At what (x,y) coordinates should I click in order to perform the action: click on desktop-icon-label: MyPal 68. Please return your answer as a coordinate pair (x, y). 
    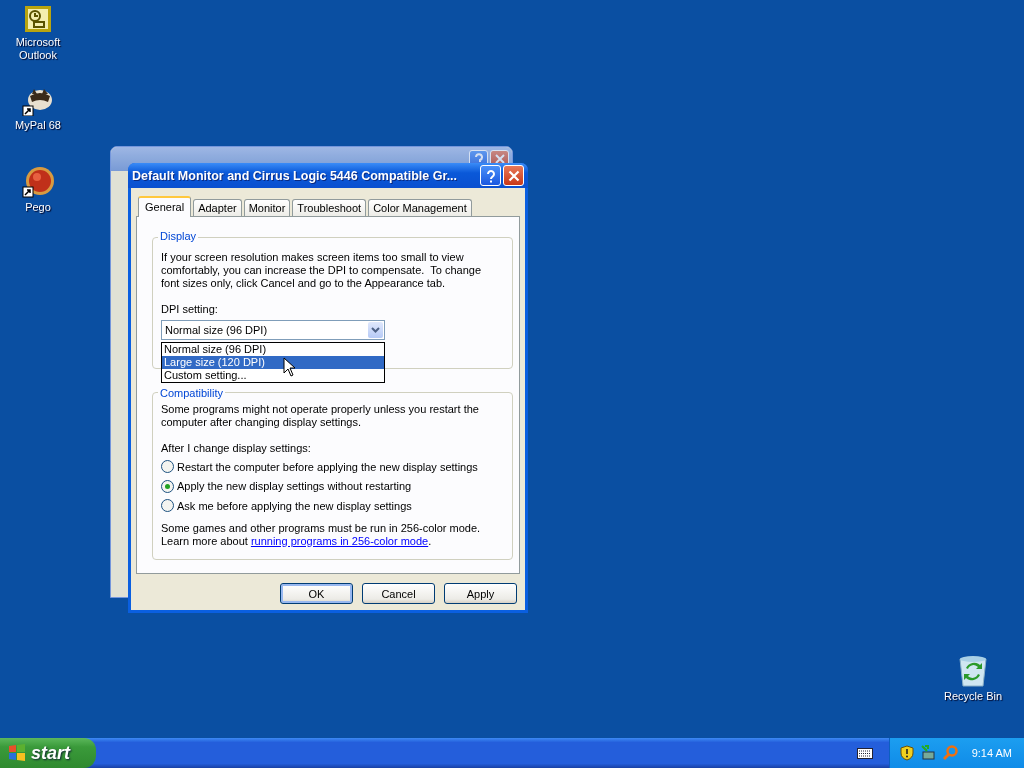
    Looking at the image, I should click on (38, 125).